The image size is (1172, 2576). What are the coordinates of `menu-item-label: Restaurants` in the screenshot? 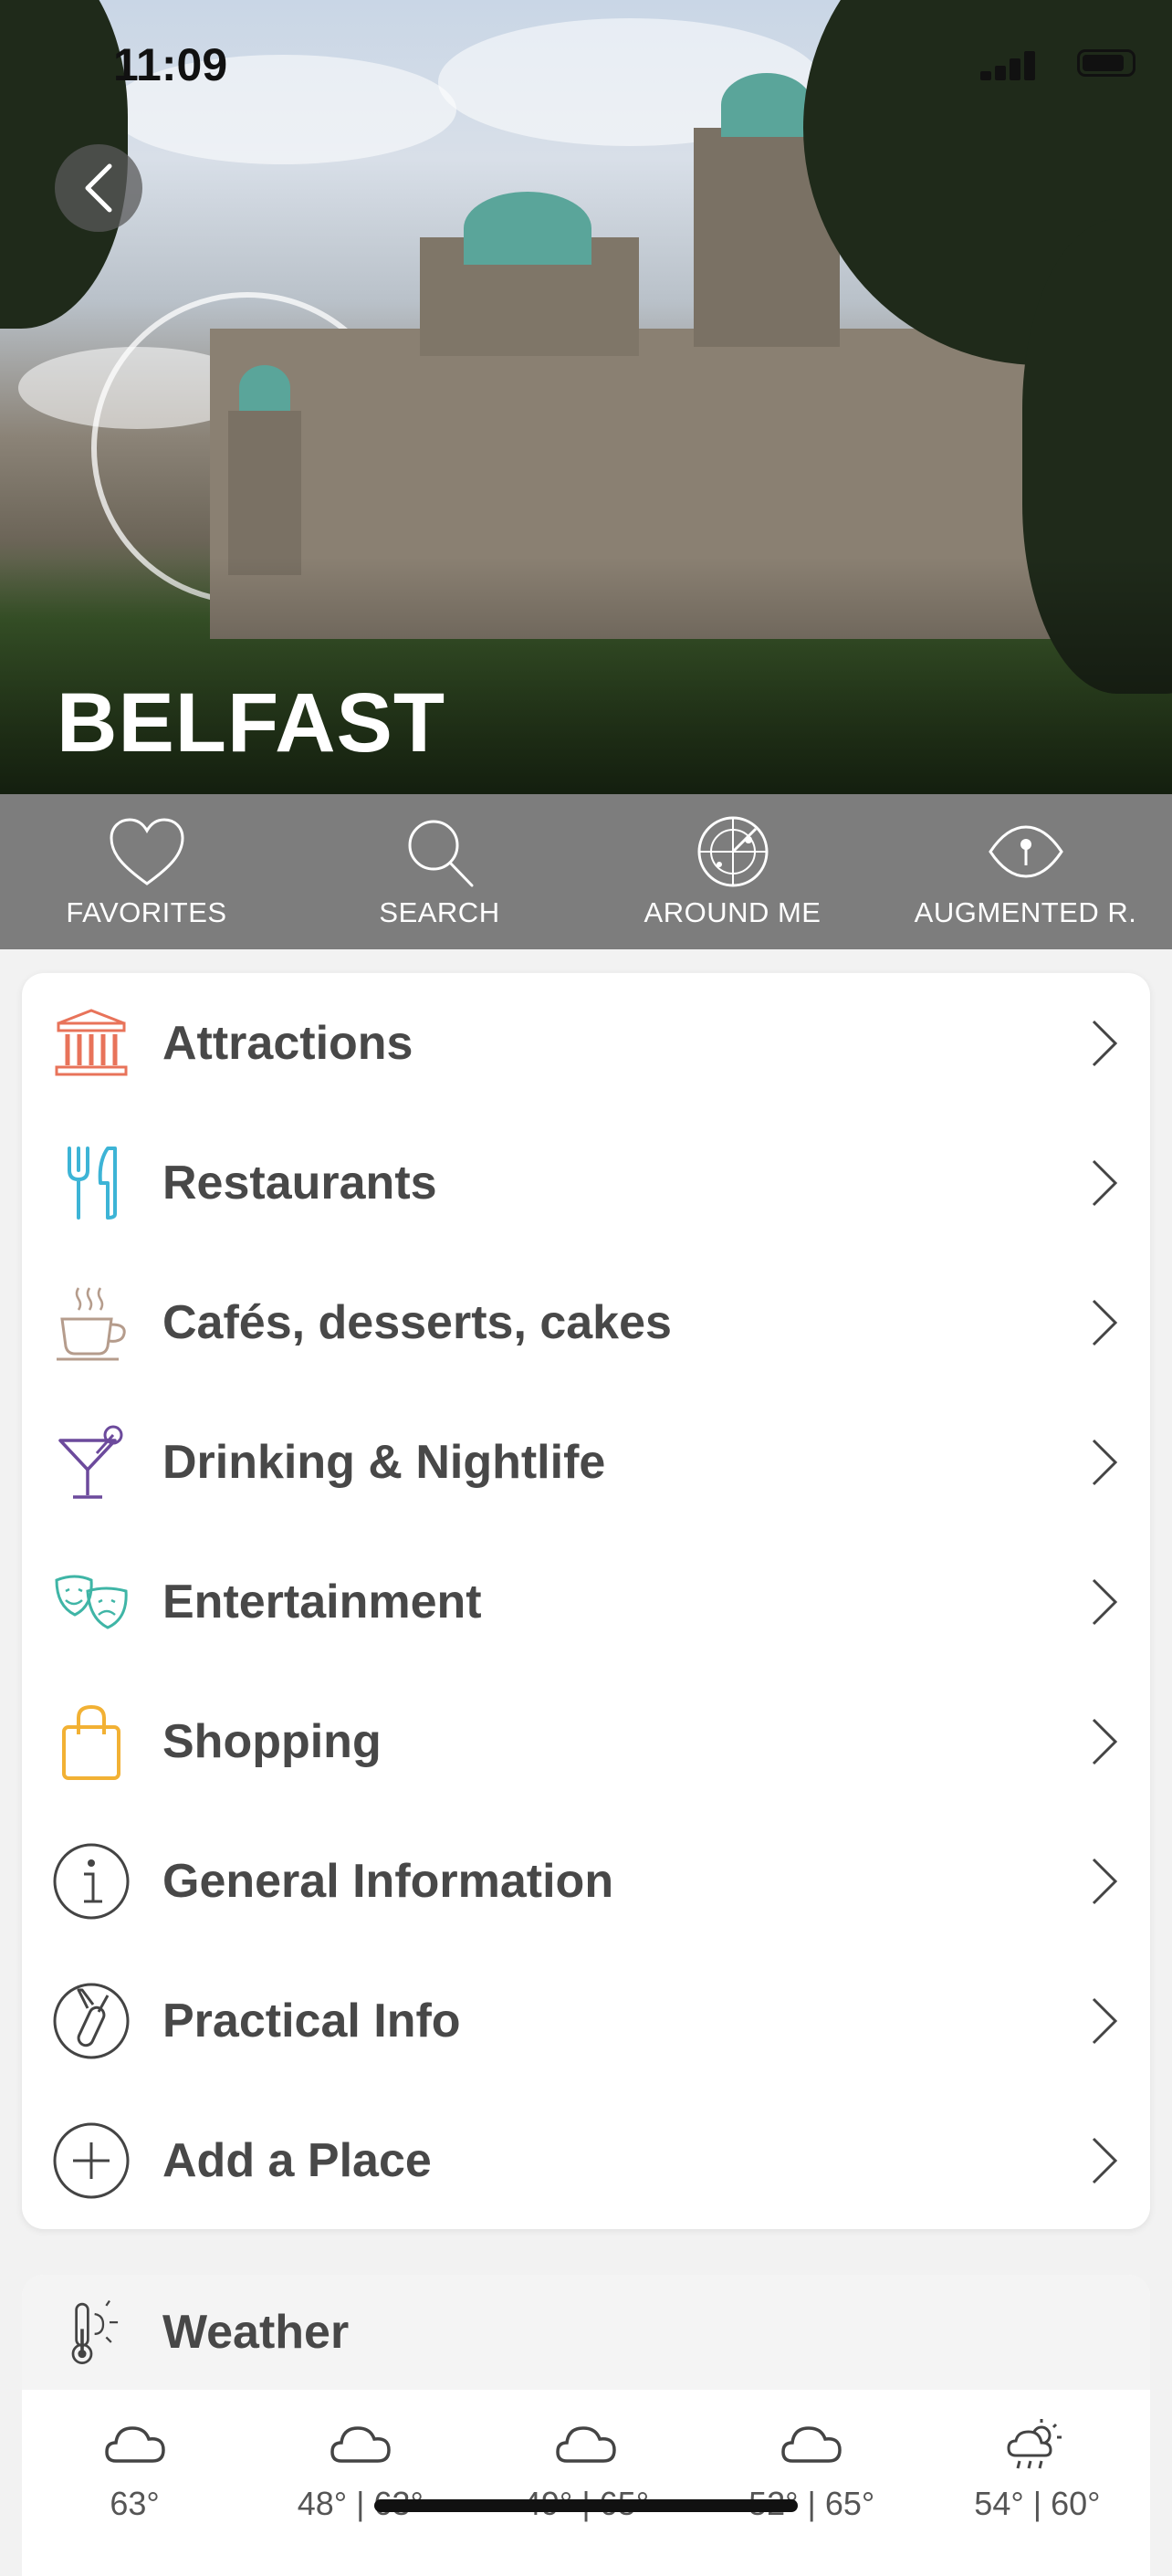 It's located at (300, 1183).